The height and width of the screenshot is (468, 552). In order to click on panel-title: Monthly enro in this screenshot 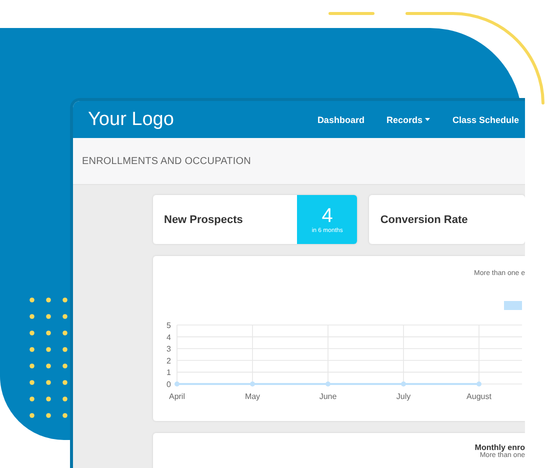, I will do `click(499, 447)`.